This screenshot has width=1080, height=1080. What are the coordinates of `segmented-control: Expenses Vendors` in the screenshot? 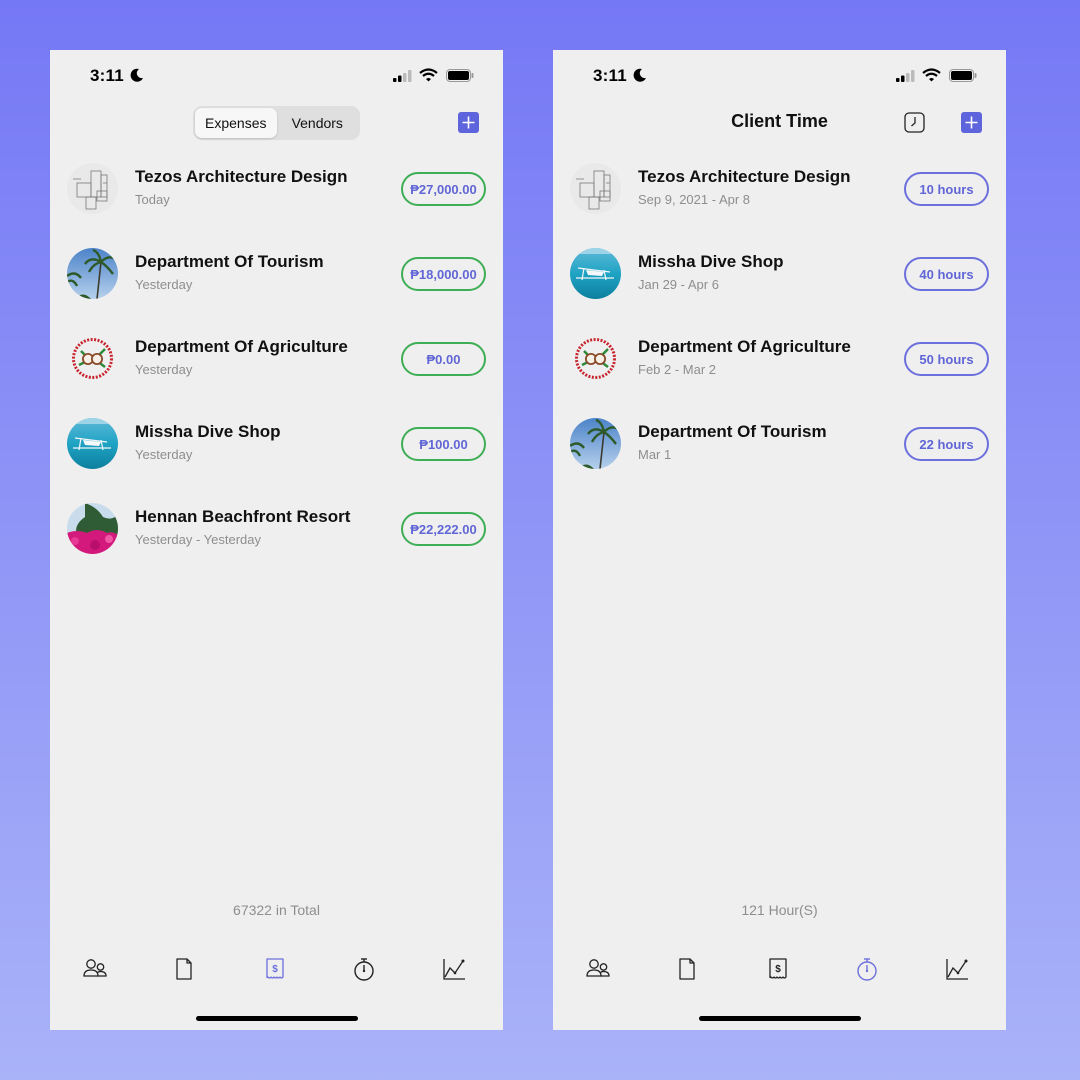 It's located at (276, 123).